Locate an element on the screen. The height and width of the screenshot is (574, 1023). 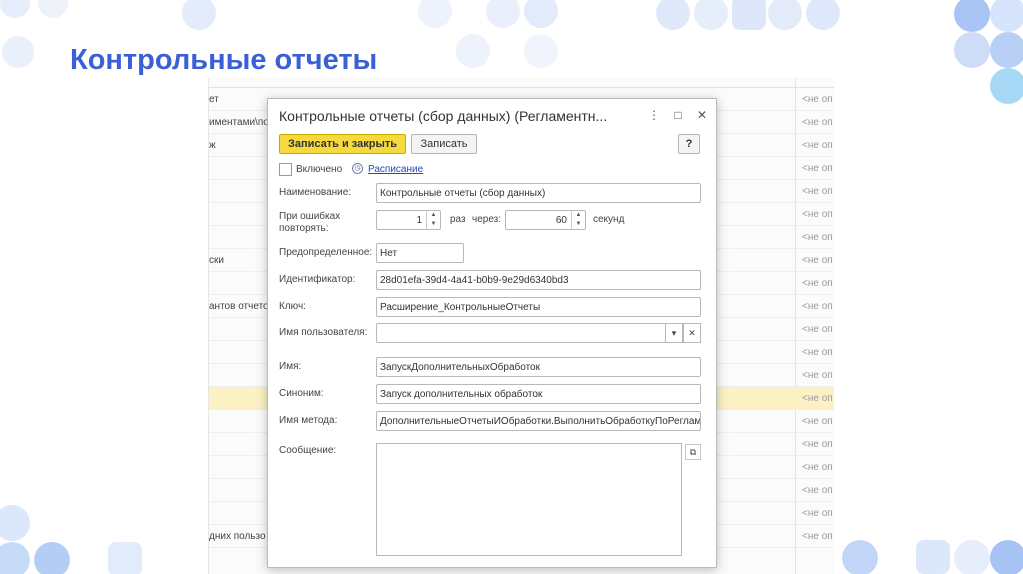
schedule-icon: ◷ is located at coordinates (357, 168).